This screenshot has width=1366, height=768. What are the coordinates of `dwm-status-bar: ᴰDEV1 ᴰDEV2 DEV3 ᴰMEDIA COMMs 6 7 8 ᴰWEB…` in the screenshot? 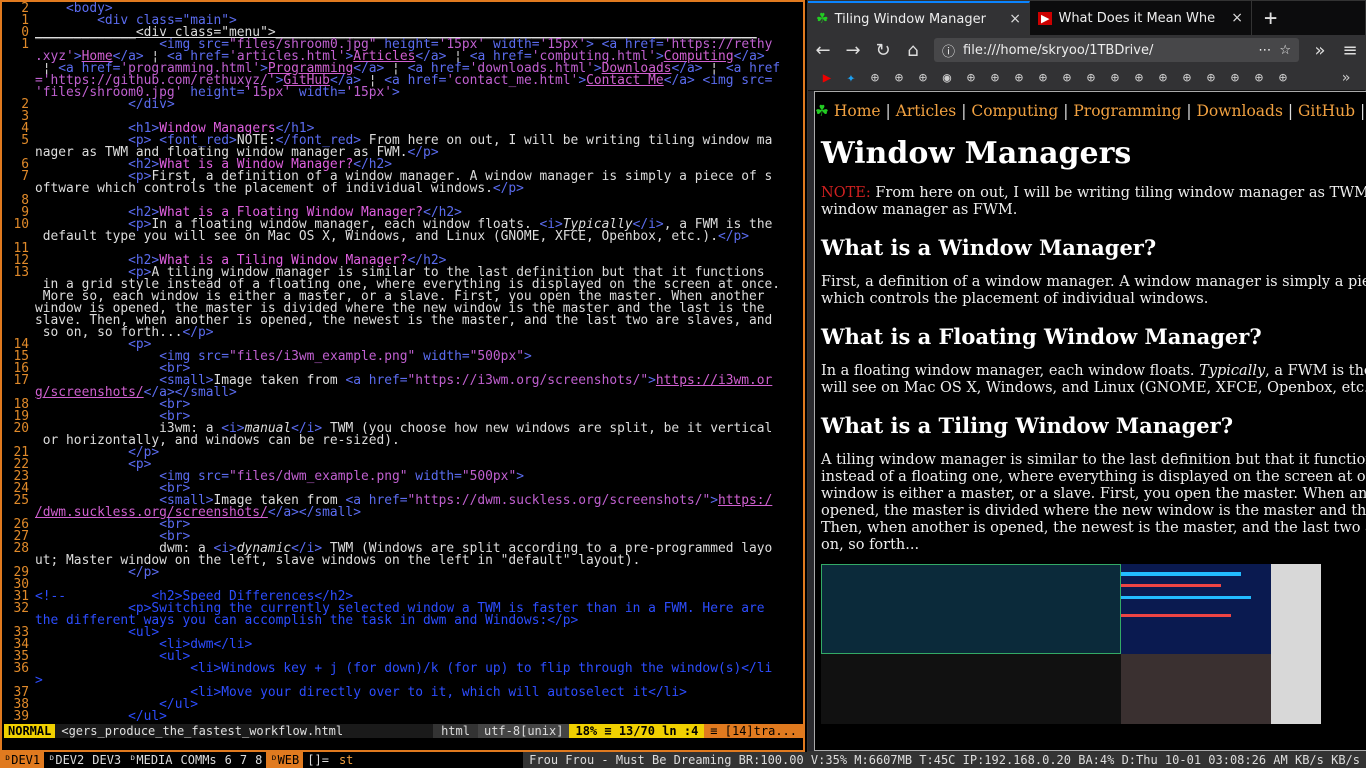 It's located at (683, 760).